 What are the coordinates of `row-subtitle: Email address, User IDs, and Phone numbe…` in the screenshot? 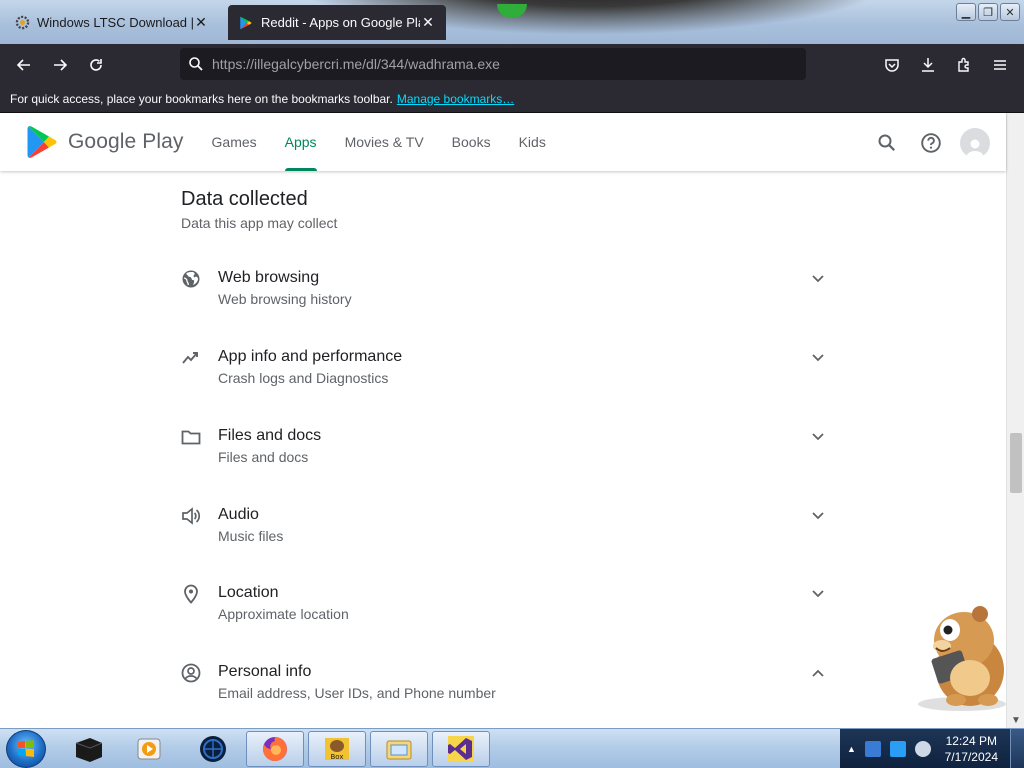 It's located at (357, 693).